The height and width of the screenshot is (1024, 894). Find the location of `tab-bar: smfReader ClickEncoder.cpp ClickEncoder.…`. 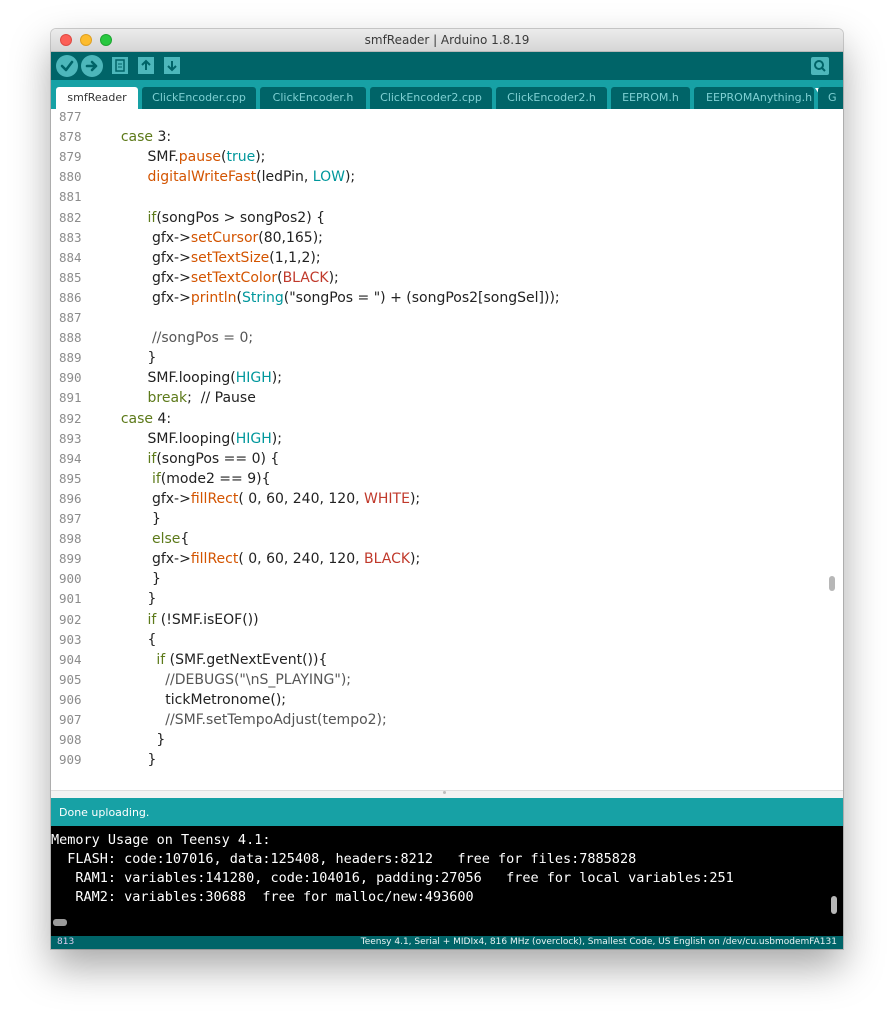

tab-bar: smfReader ClickEncoder.cpp ClickEncoder.… is located at coordinates (447, 94).